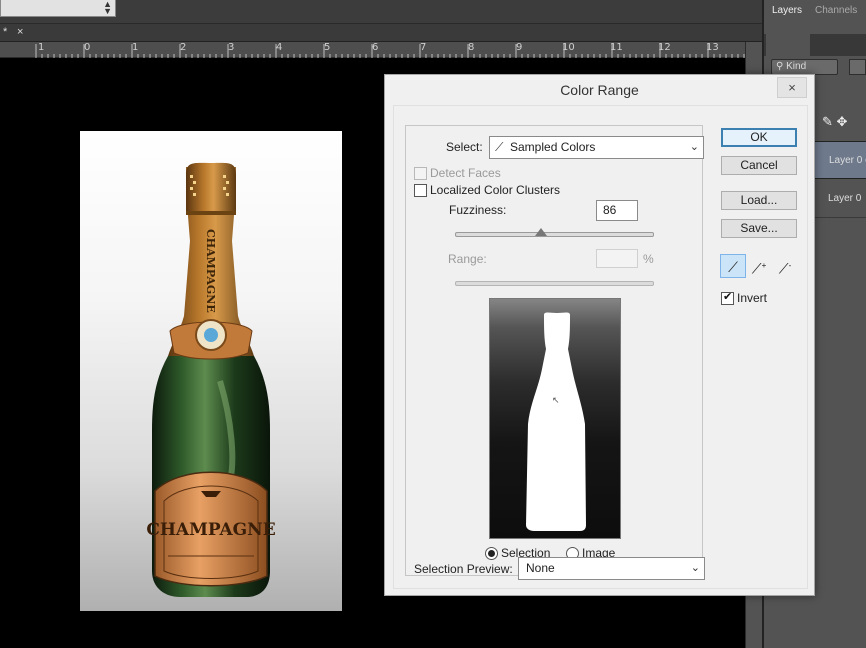 This screenshot has width=866, height=648. I want to click on tool-preset-dropdown: ▲ ▼, so click(58, 8).